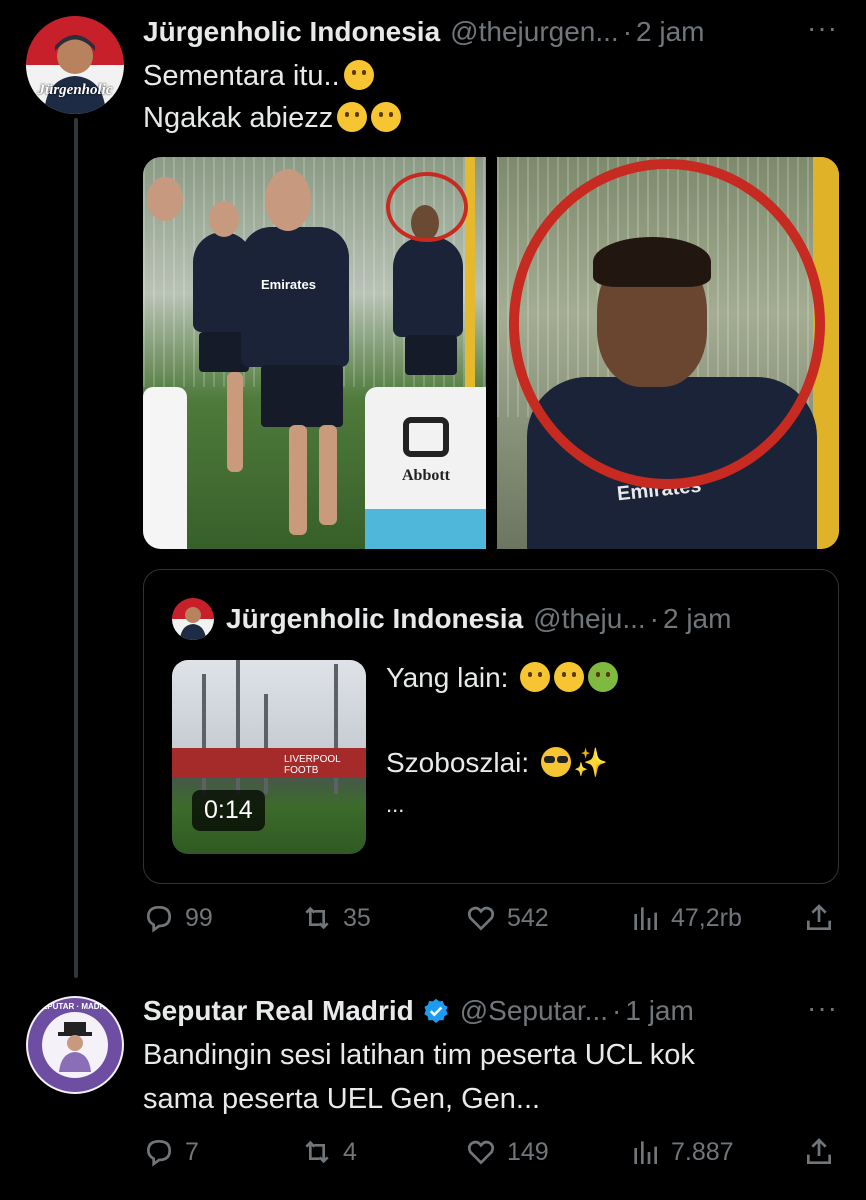  Describe the element at coordinates (238, 118) in the screenshot. I see `tweet-text: Ngakak abiezz` at that location.